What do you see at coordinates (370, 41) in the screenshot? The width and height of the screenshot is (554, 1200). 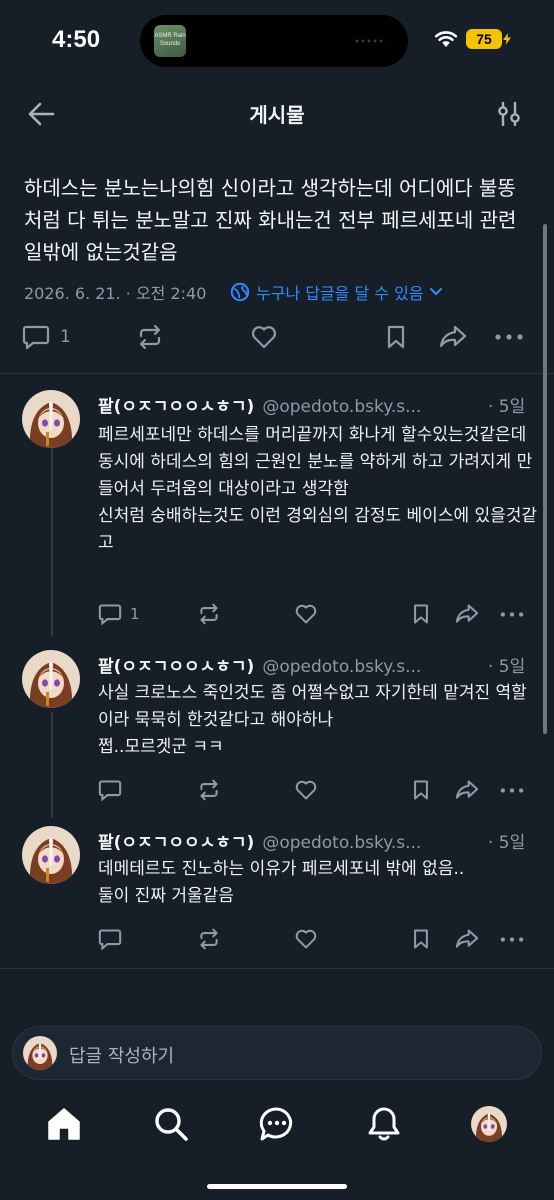 I see `audio-visualizer-icon` at bounding box center [370, 41].